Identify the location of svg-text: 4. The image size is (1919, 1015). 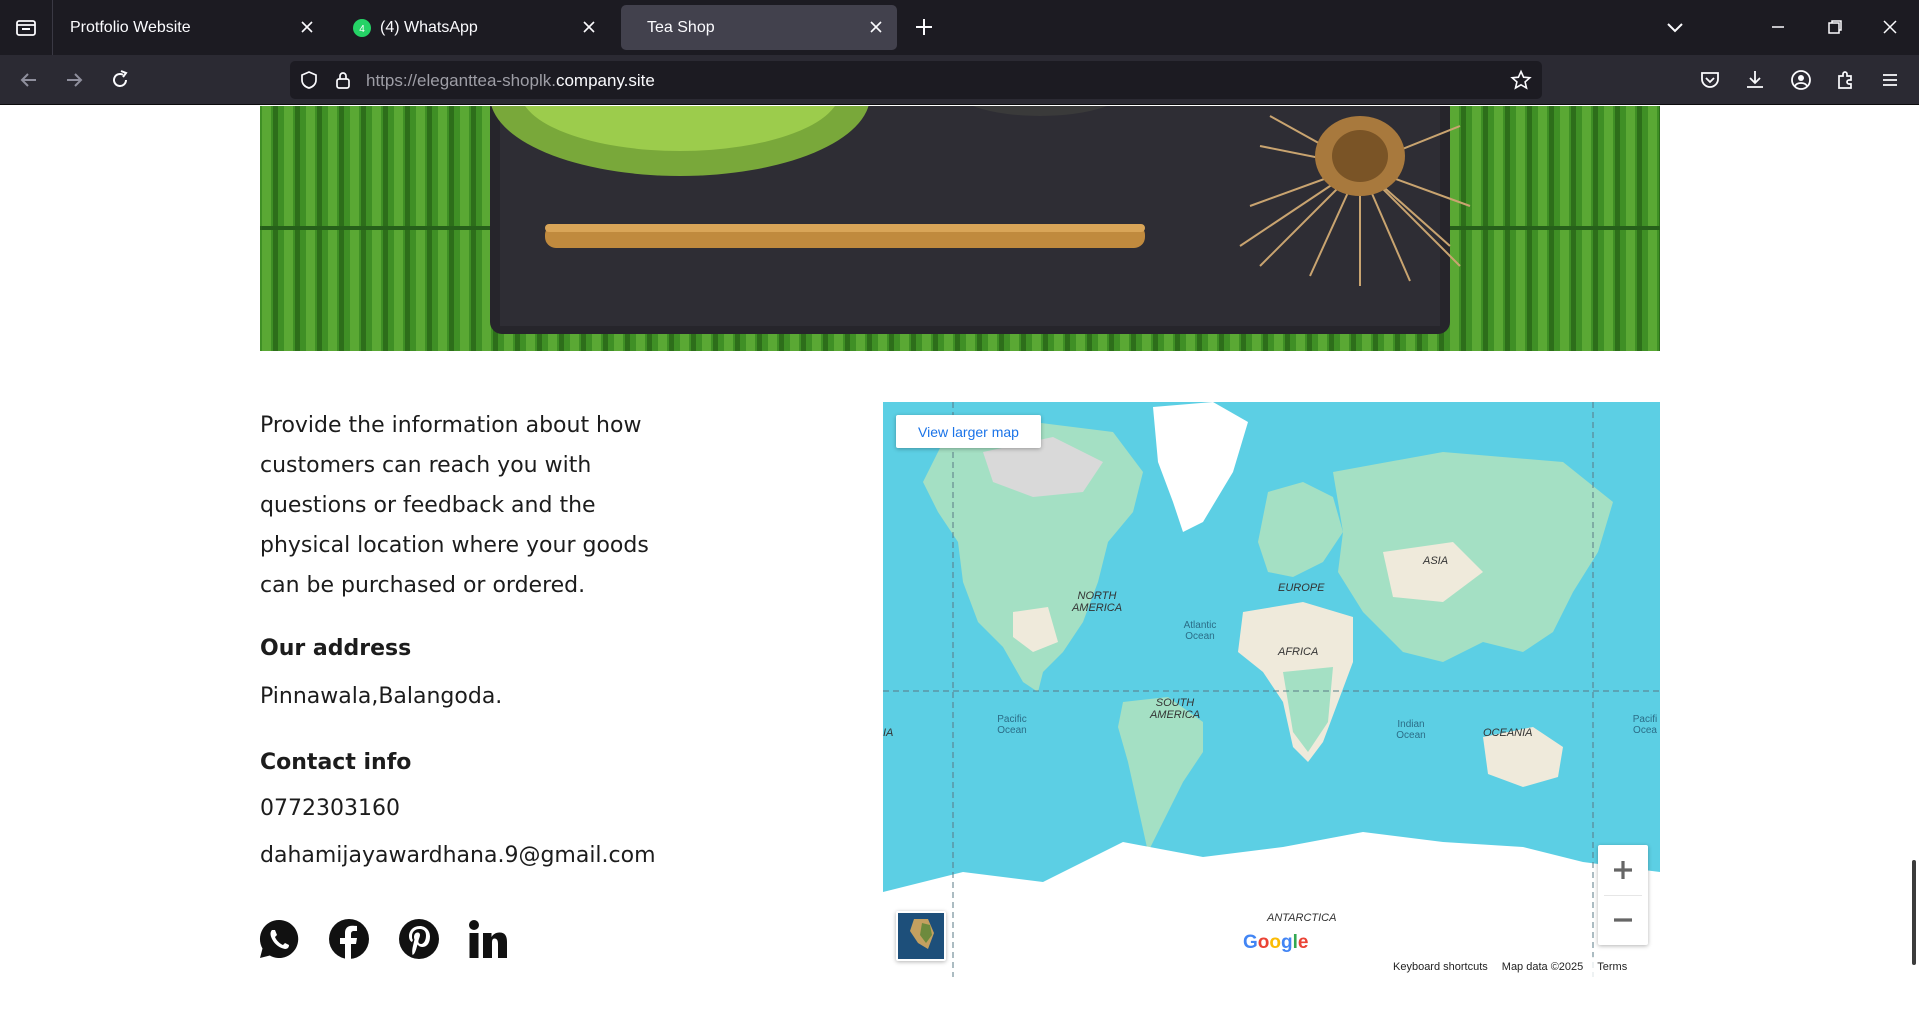
(362, 29).